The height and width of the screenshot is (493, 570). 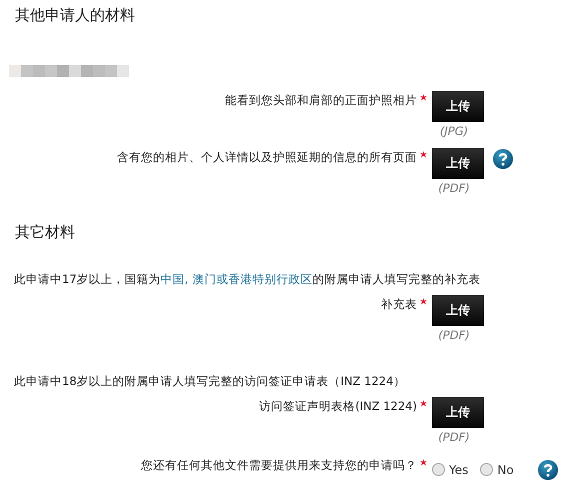 I want to click on instruction-text: 此申请中18岁以上的附属申请人填写完整的访问签证申请表（INZ 1224）, so click(x=210, y=381).